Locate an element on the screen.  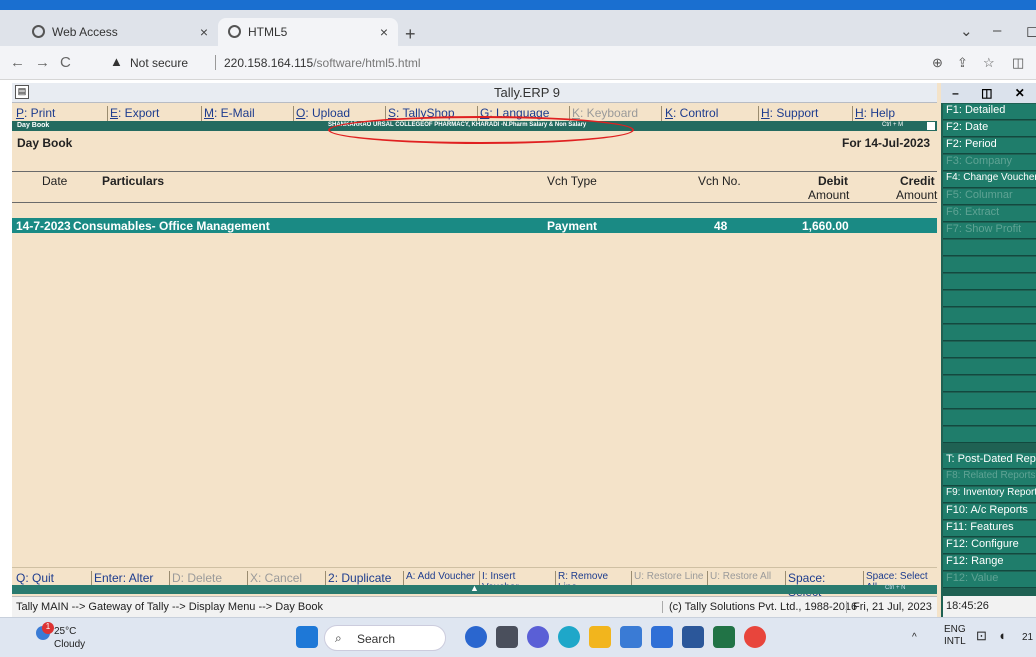
restore-icon: ◫ is located at coordinates (986, 93).